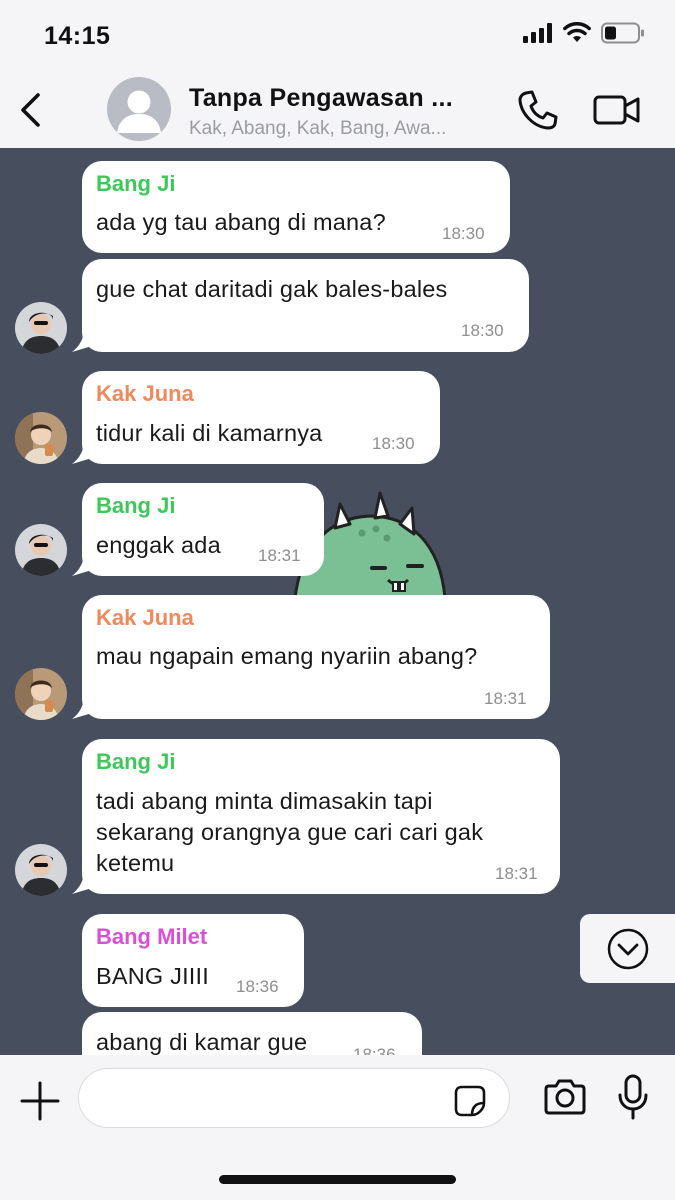 The height and width of the screenshot is (1200, 675). What do you see at coordinates (287, 656) in the screenshot?
I see `message-text: mau ngapain emang nyariin abang?` at bounding box center [287, 656].